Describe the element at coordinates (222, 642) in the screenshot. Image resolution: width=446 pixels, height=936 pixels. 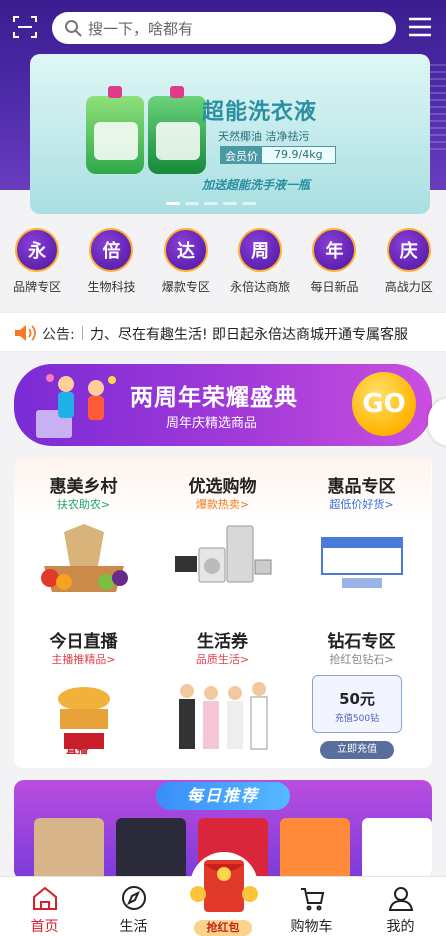
I see `section-title: 生活券` at that location.